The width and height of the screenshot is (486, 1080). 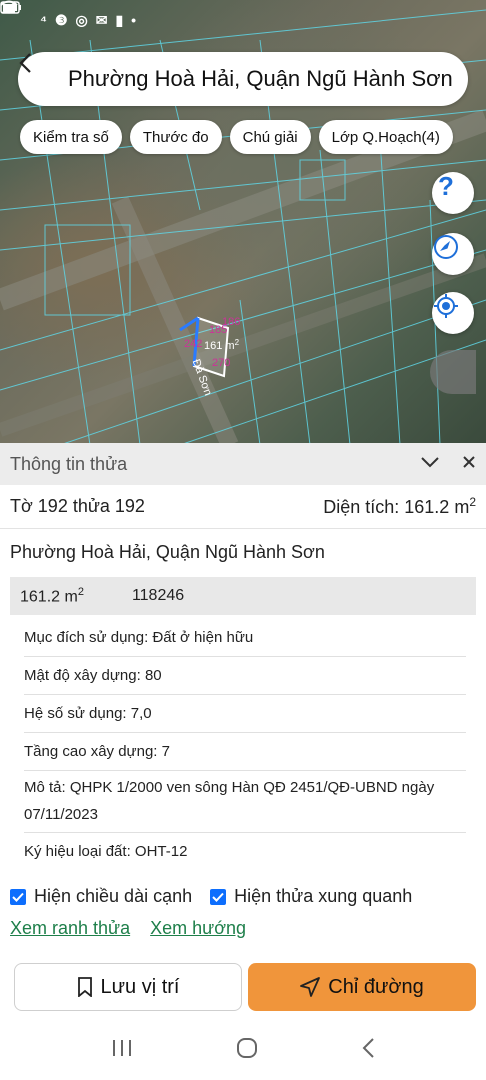 What do you see at coordinates (113, 896) in the screenshot?
I see `show-edge-length-label: Hiện chiều dài cạnh` at bounding box center [113, 896].